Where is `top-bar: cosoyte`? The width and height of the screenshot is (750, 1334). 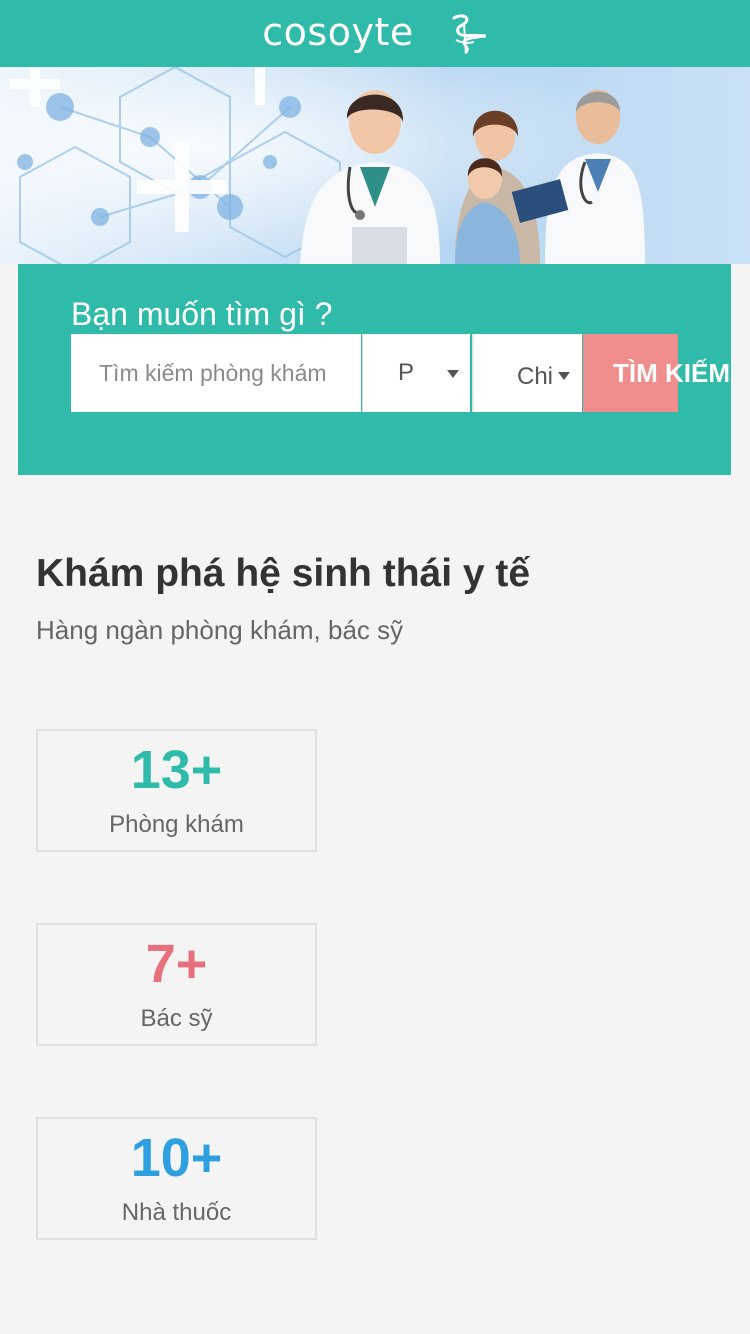 top-bar: cosoyte is located at coordinates (375, 33).